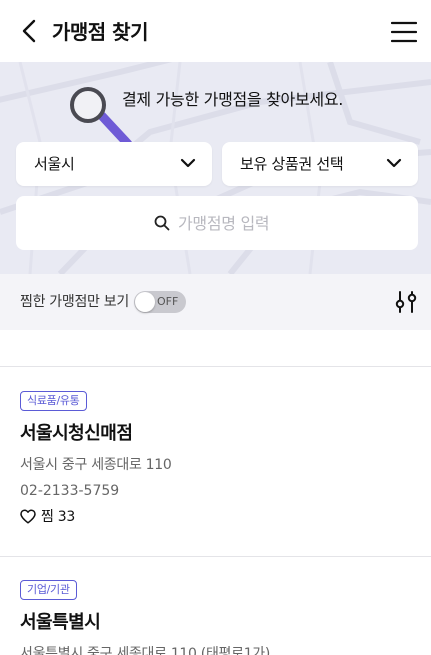 Image resolution: width=431 pixels, height=655 pixels. I want to click on search-box, so click(217, 223).